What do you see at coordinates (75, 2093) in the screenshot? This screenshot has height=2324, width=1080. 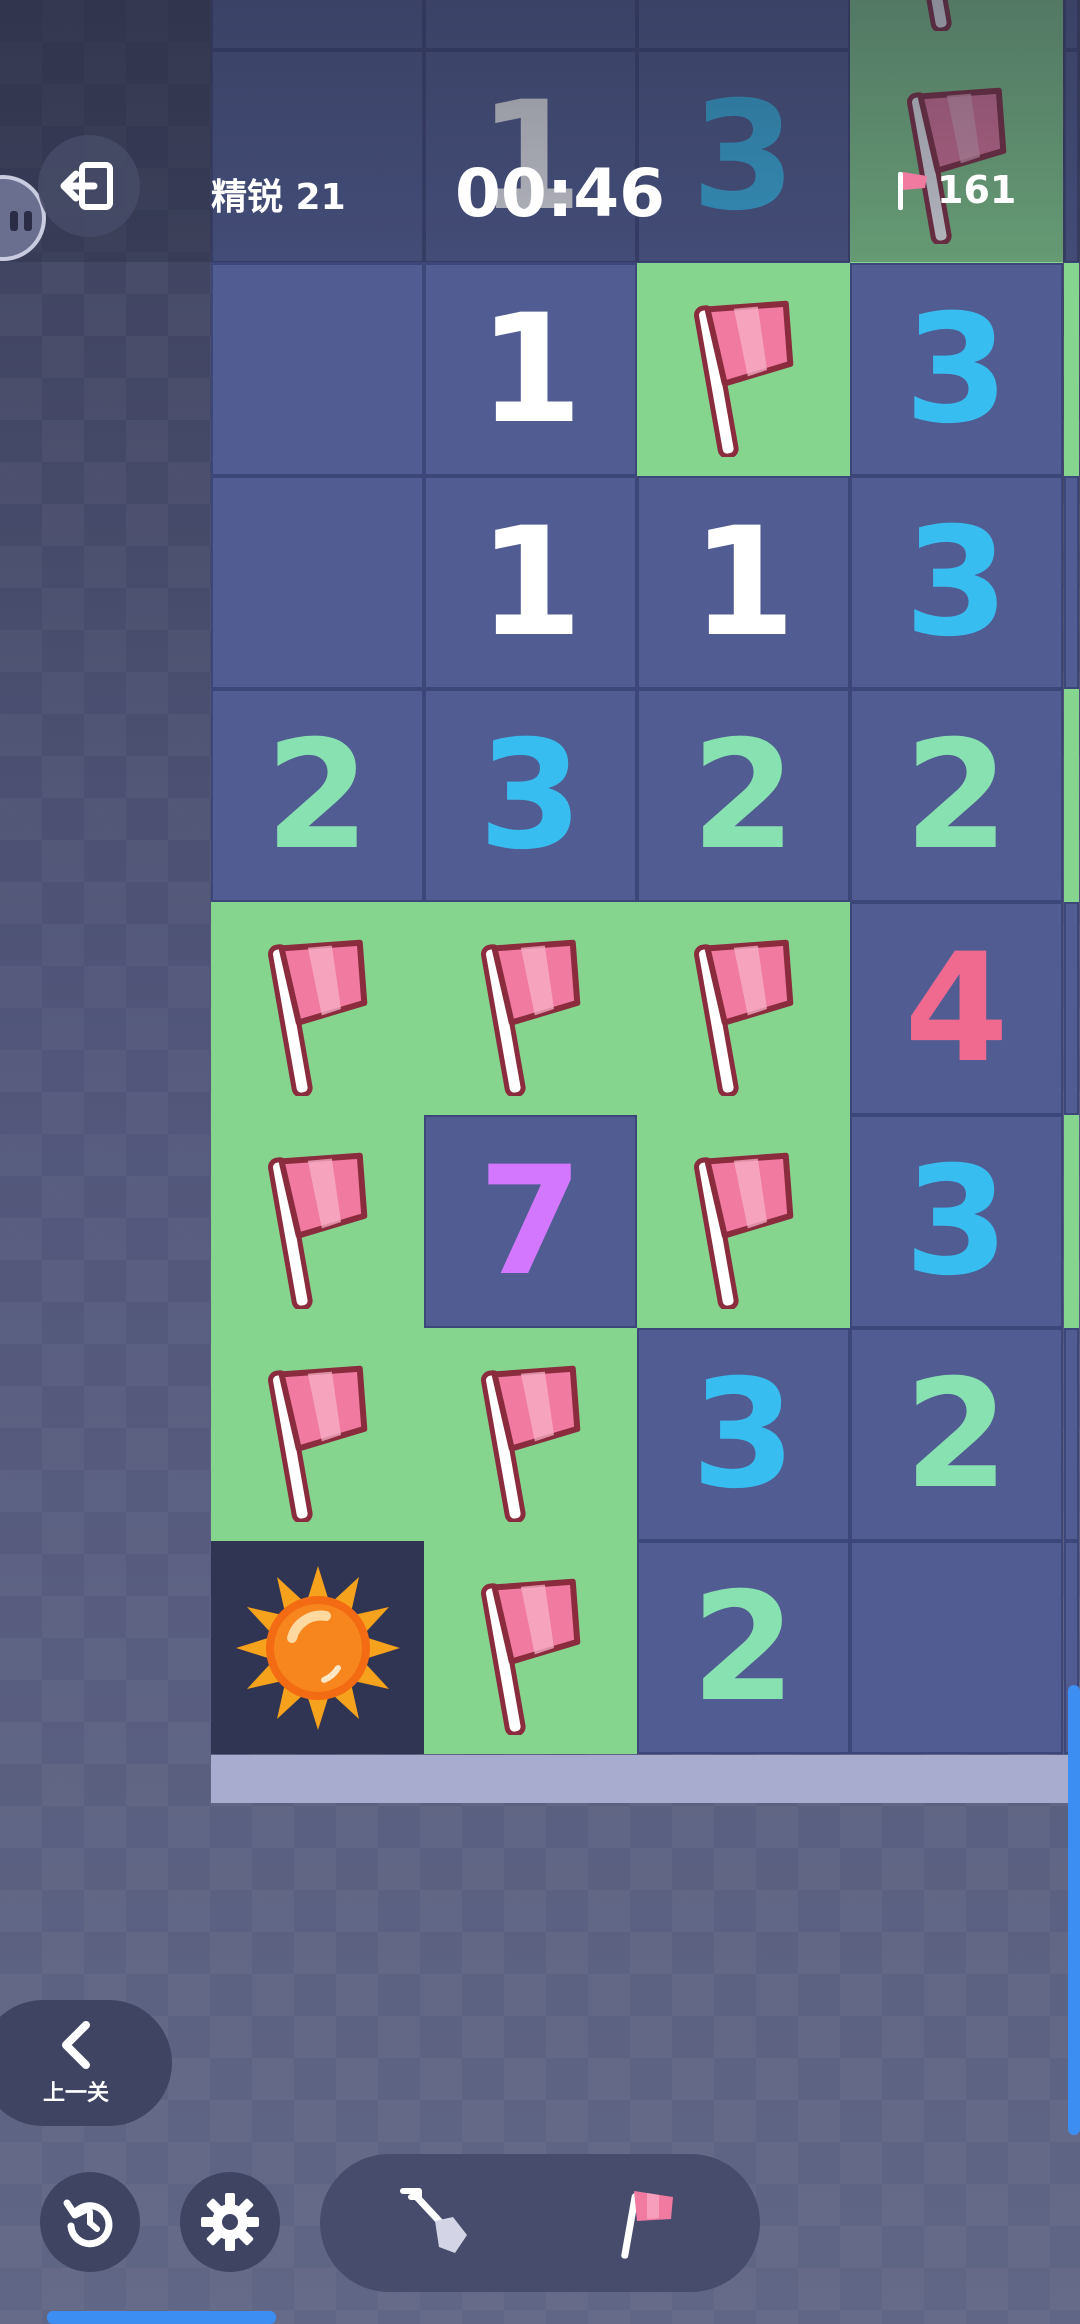 I see `previous-level-label: 上一关` at bounding box center [75, 2093].